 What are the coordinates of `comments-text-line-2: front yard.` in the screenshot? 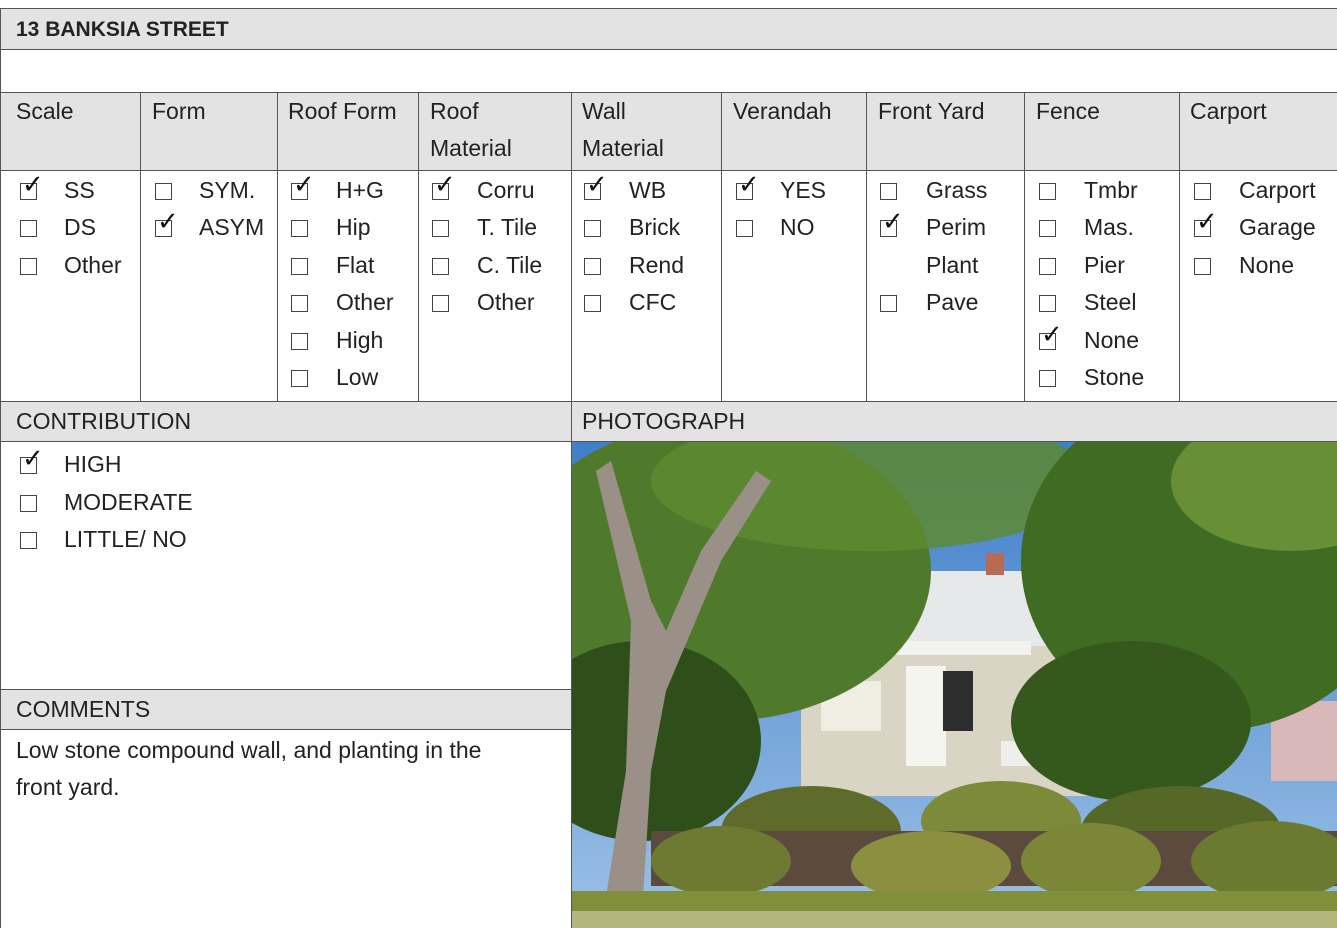 It's located at (68, 787).